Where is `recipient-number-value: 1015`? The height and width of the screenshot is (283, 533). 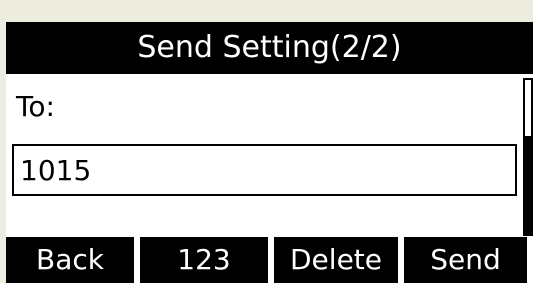
recipient-number-value: 1015 is located at coordinates (56, 170).